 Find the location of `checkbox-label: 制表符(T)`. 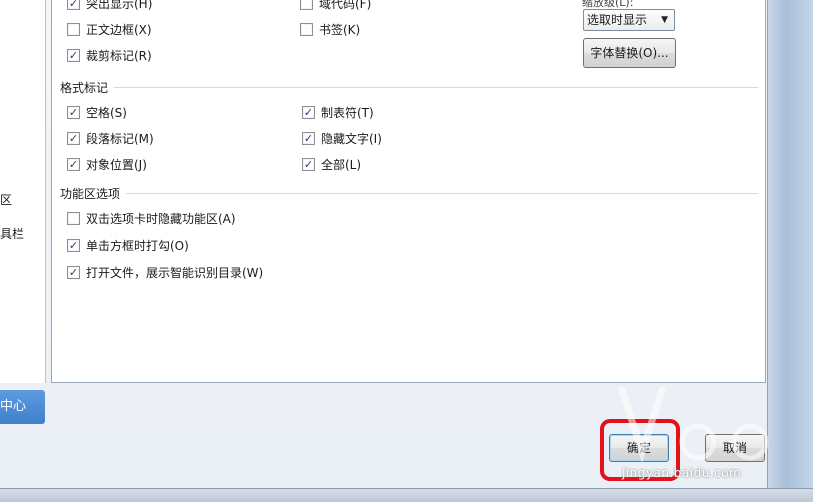

checkbox-label: 制表符(T) is located at coordinates (347, 112).